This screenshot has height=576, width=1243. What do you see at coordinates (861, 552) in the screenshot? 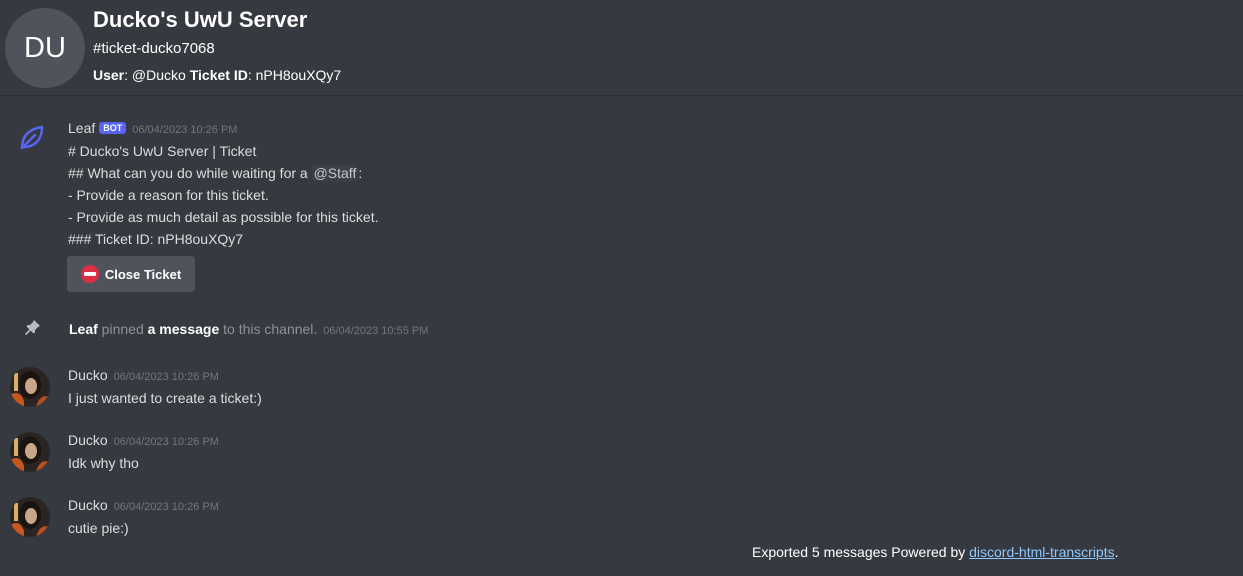
I see `footer-text: Exported 5 messages Powered by` at bounding box center [861, 552].